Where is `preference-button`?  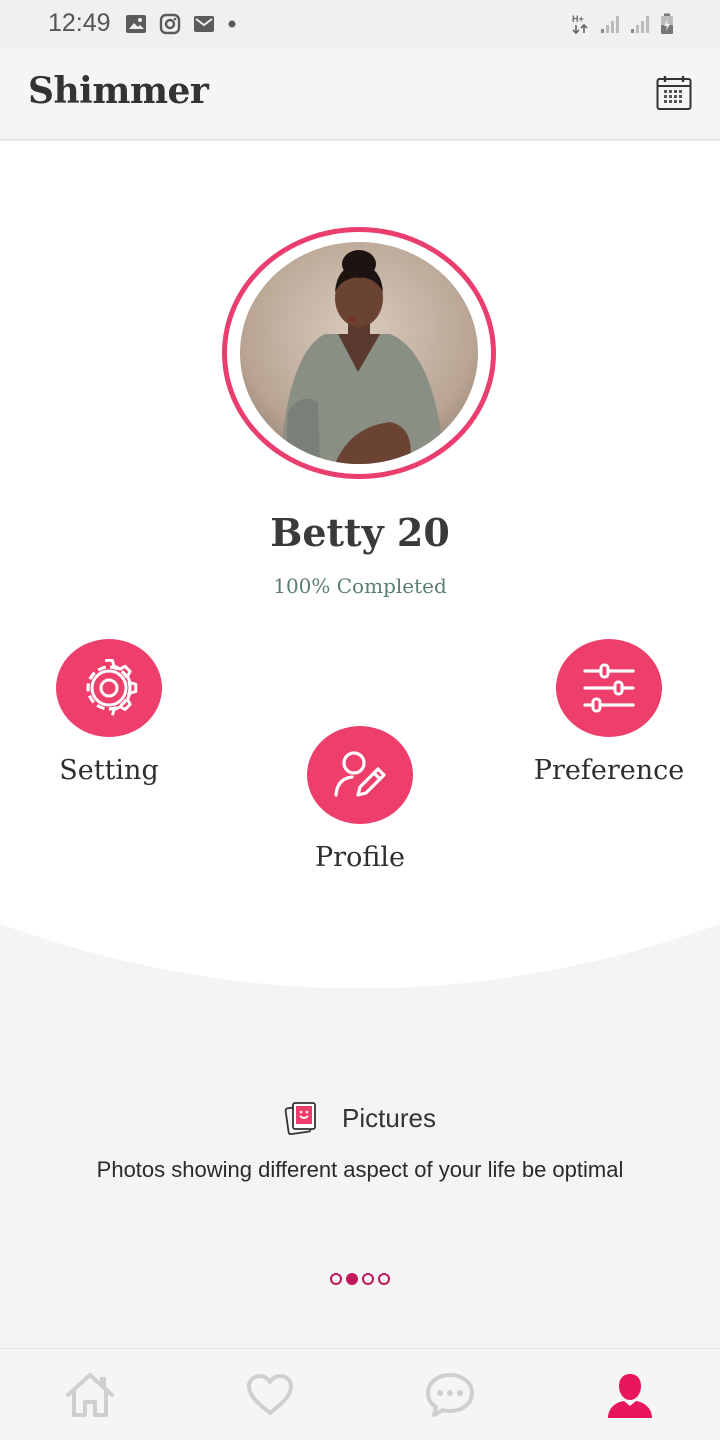
preference-button is located at coordinates (609, 688).